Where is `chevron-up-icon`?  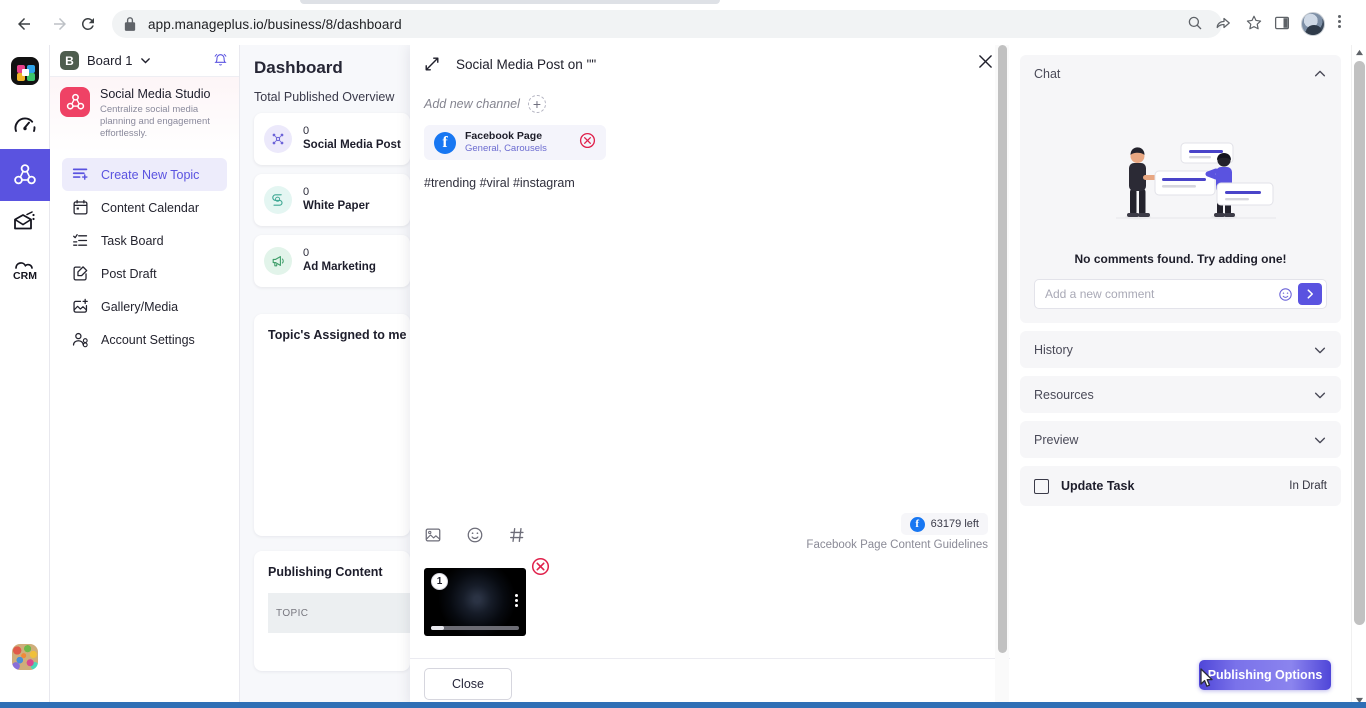
chevron-up-icon is located at coordinates (1320, 74).